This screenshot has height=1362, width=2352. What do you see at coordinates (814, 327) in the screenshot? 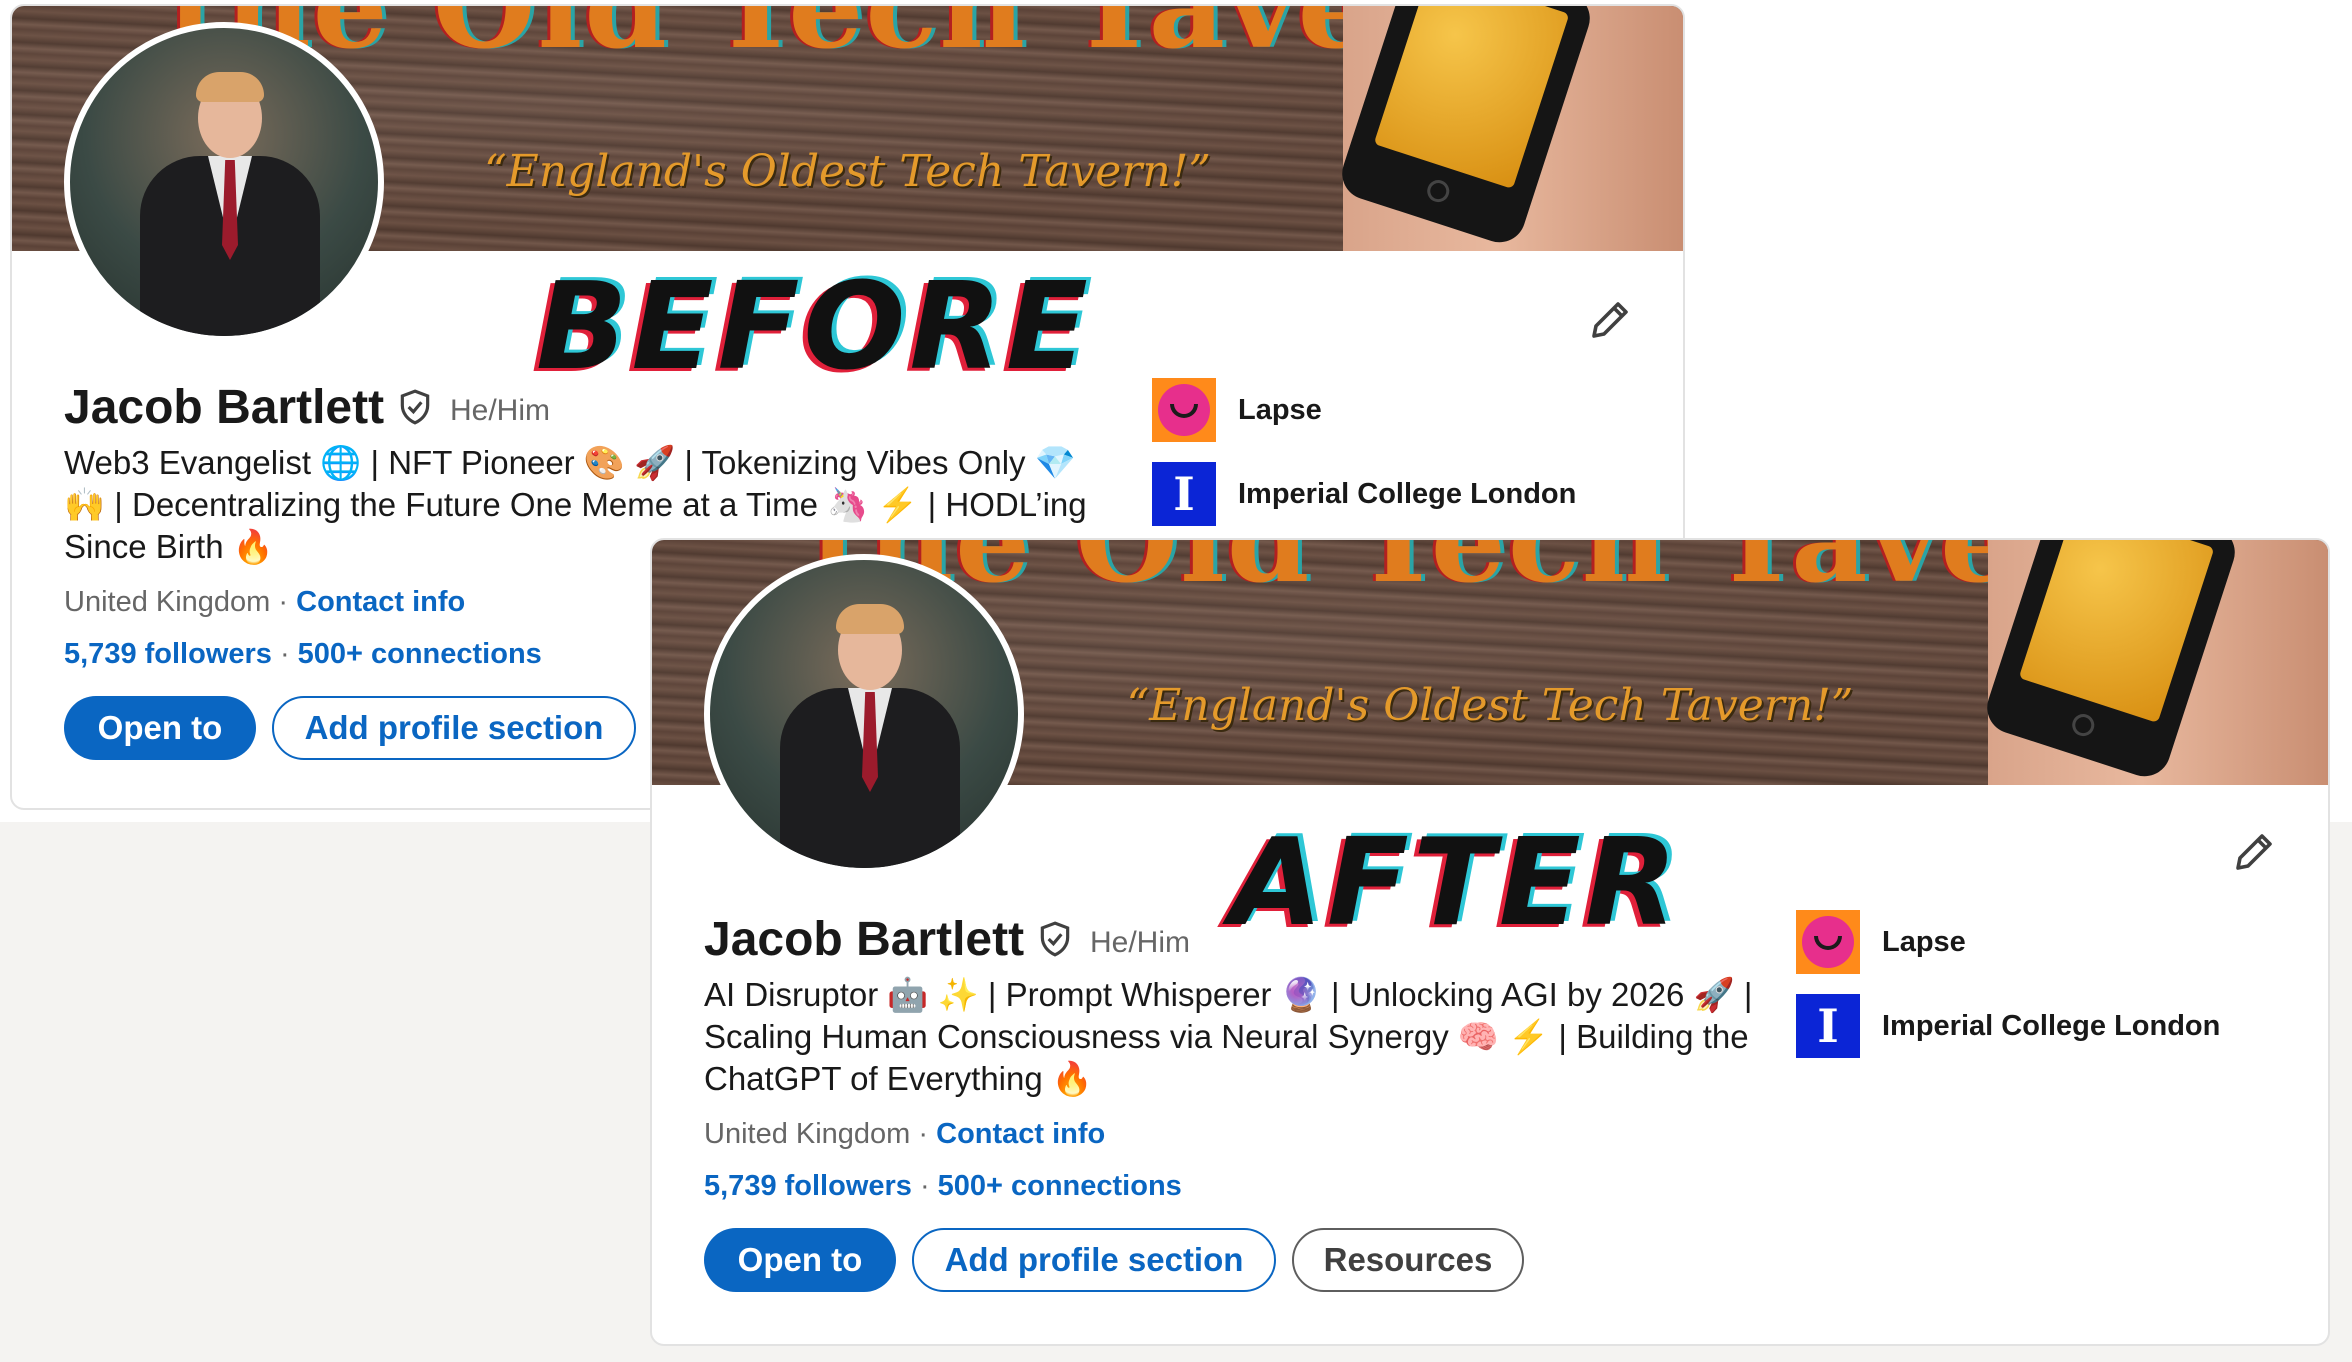
I see `before-label: BEFORE` at bounding box center [814, 327].